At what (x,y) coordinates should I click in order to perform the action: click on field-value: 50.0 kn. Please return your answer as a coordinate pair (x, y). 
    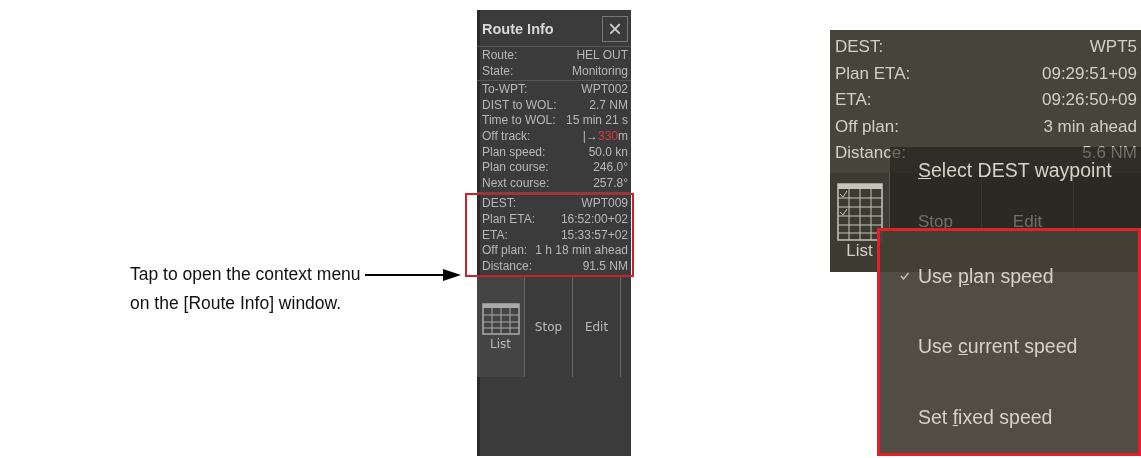
    Looking at the image, I should click on (608, 152).